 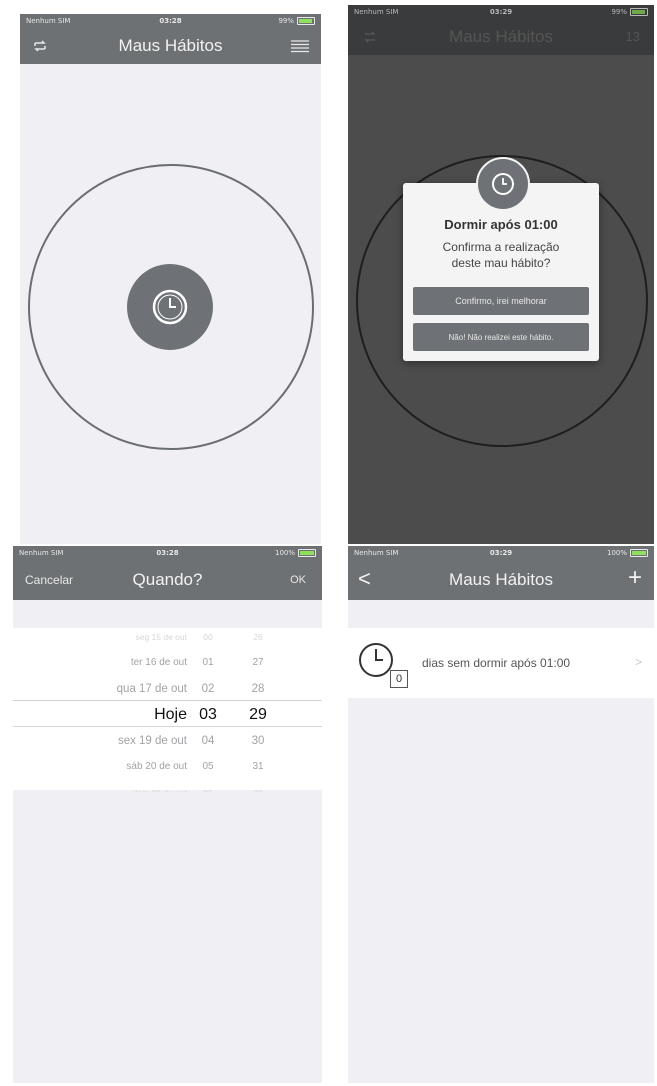 What do you see at coordinates (208, 637) in the screenshot?
I see `picker-hour: 00` at bounding box center [208, 637].